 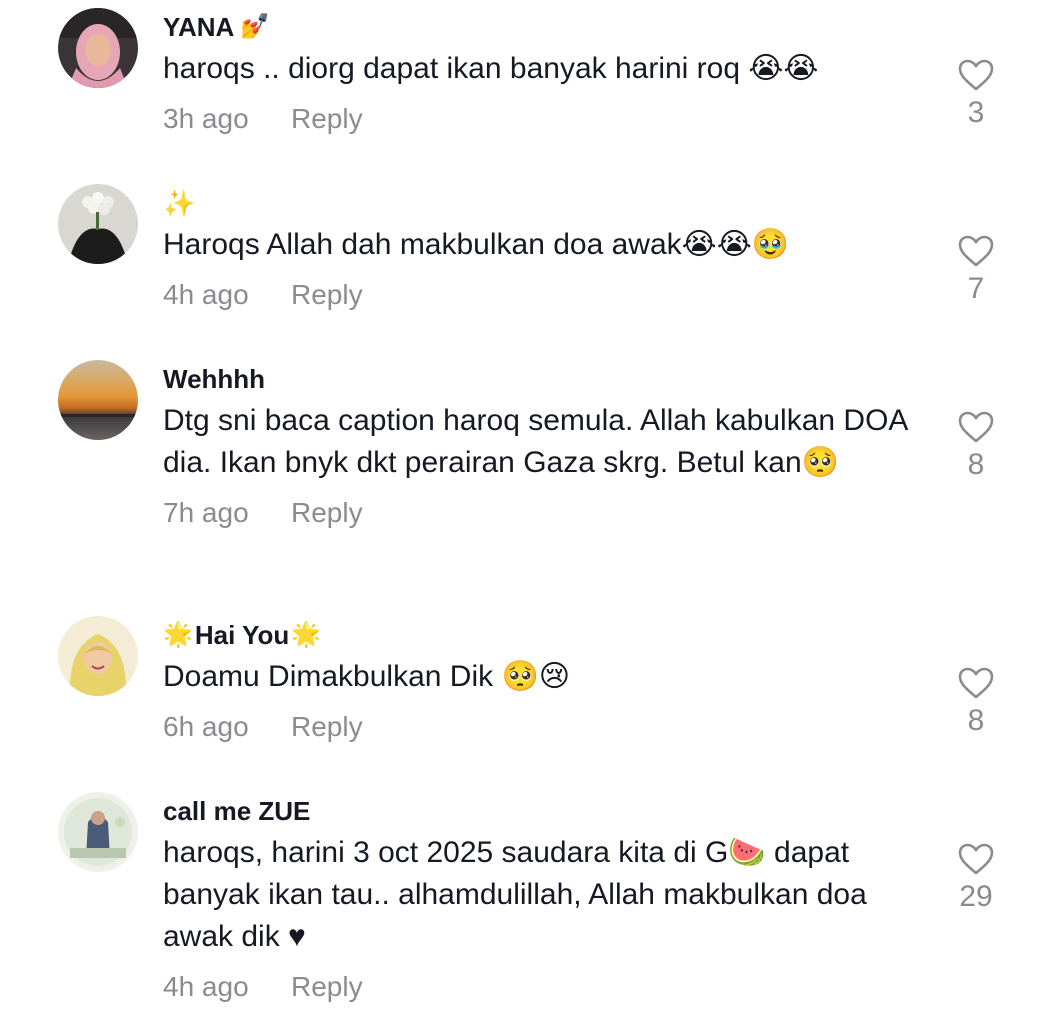 What do you see at coordinates (206, 726) in the screenshot?
I see `comment-timestamp: 6h ago` at bounding box center [206, 726].